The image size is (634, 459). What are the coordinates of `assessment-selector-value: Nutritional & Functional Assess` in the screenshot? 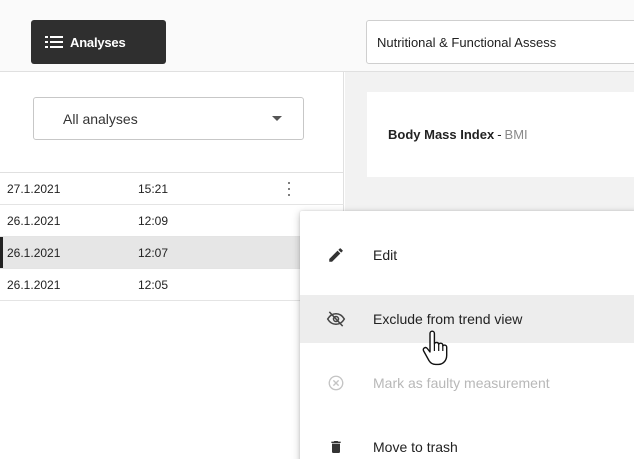 It's located at (467, 42).